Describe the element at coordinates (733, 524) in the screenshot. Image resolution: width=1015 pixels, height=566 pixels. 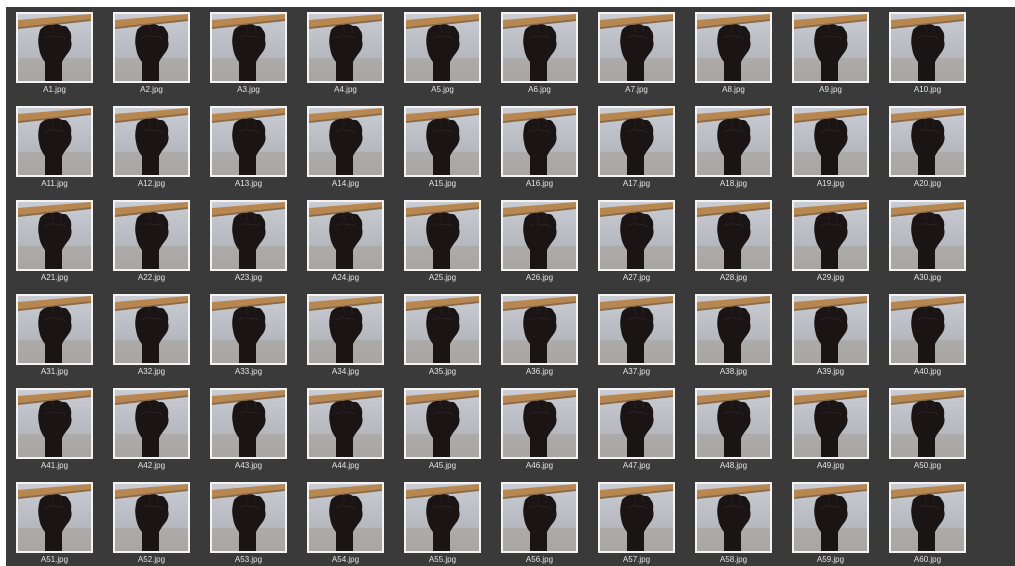
I see `file-thumbnail: A58.jpg` at that location.